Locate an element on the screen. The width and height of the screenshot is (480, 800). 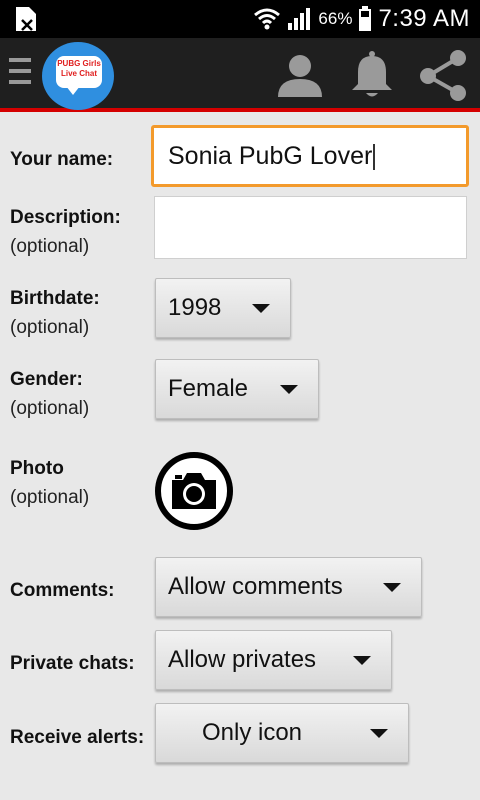
comments-dropdown: Allow comments is located at coordinates (288, 587).